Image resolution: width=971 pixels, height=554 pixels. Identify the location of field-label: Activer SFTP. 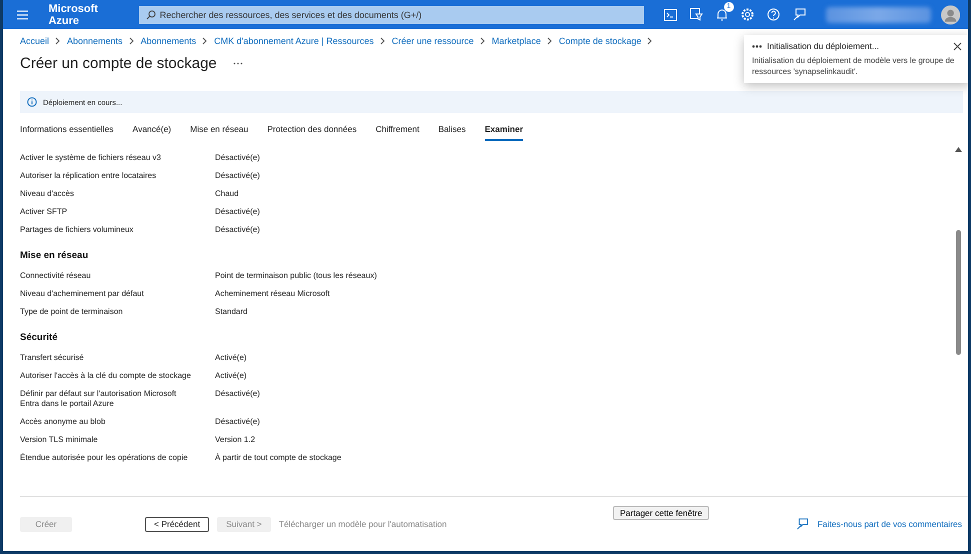
(44, 212).